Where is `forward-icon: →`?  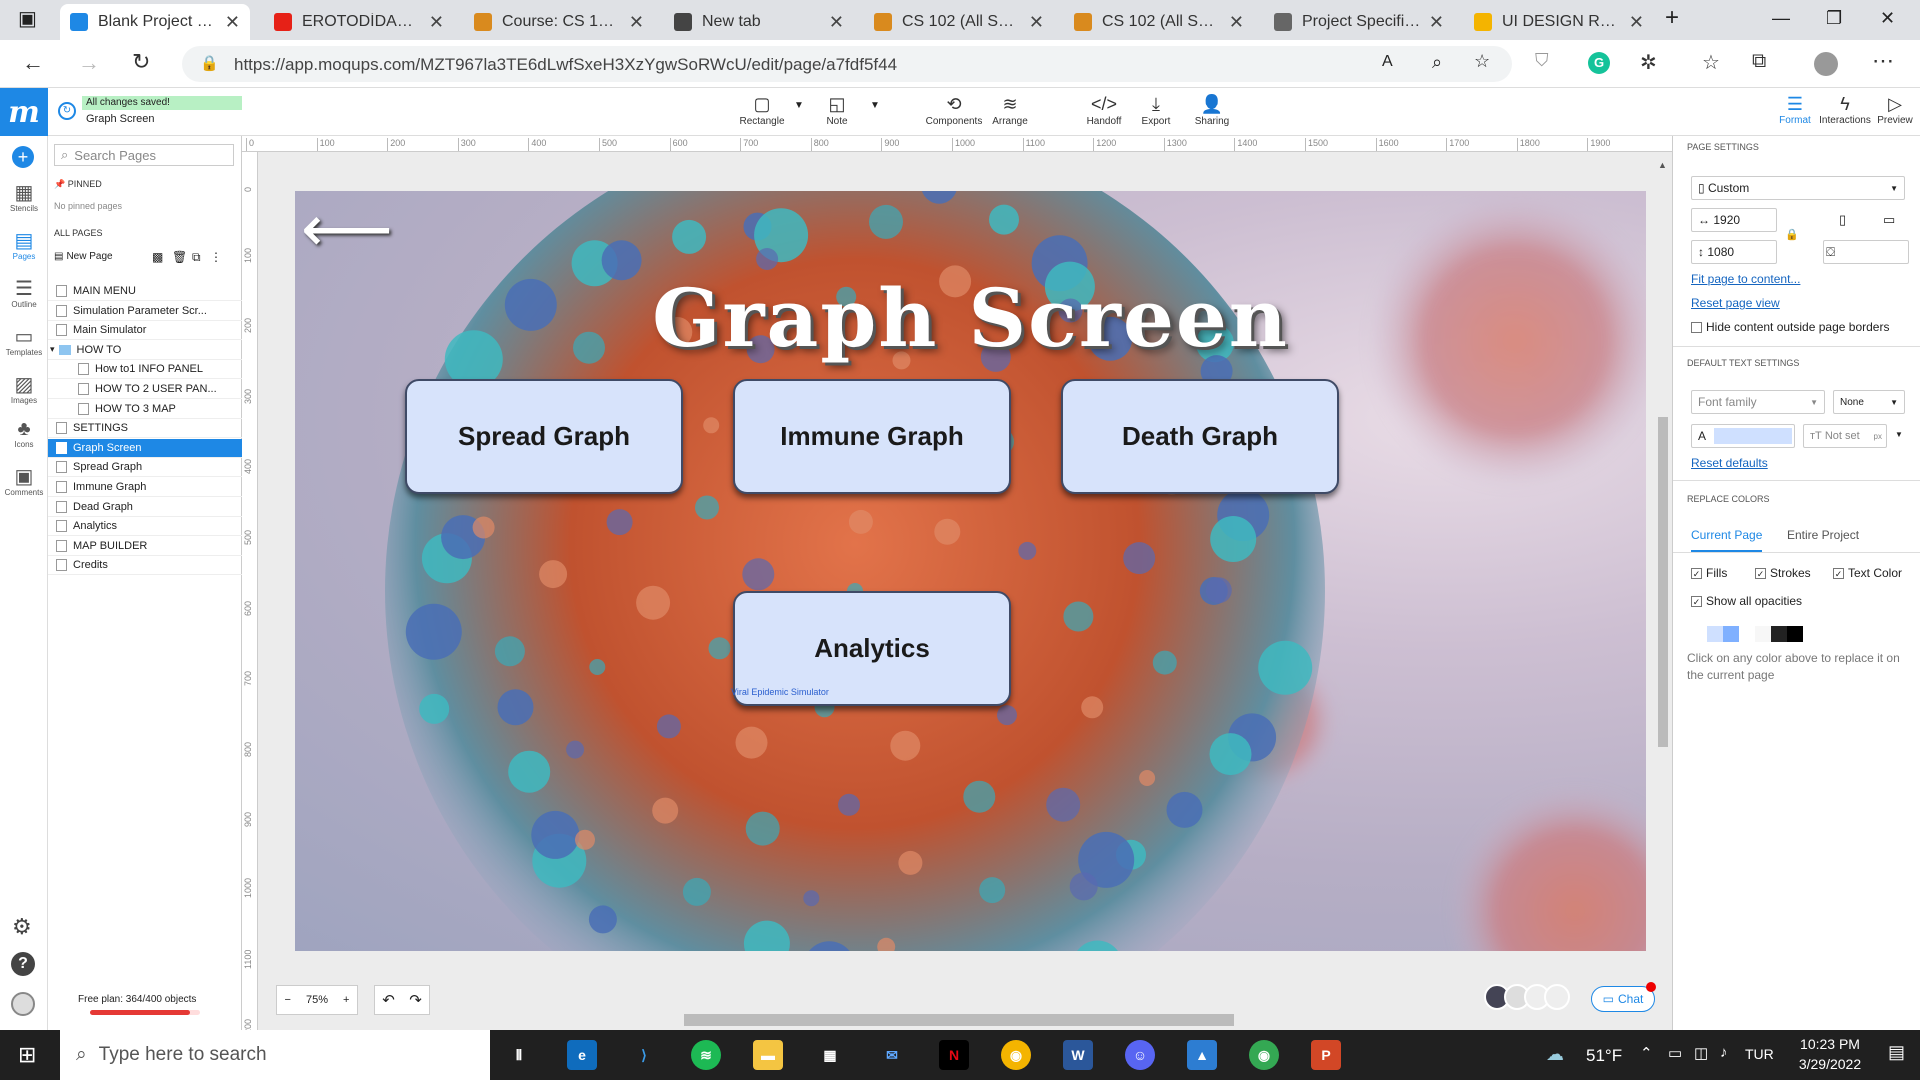
forward-icon: → is located at coordinates (89, 63).